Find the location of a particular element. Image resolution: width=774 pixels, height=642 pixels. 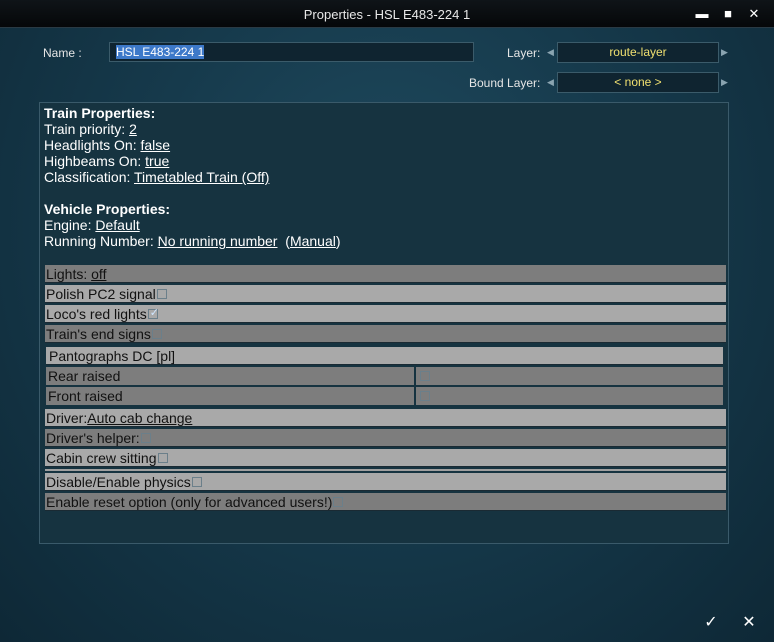

polish-pc2-label: Polish PC2 signal is located at coordinates (101, 294).